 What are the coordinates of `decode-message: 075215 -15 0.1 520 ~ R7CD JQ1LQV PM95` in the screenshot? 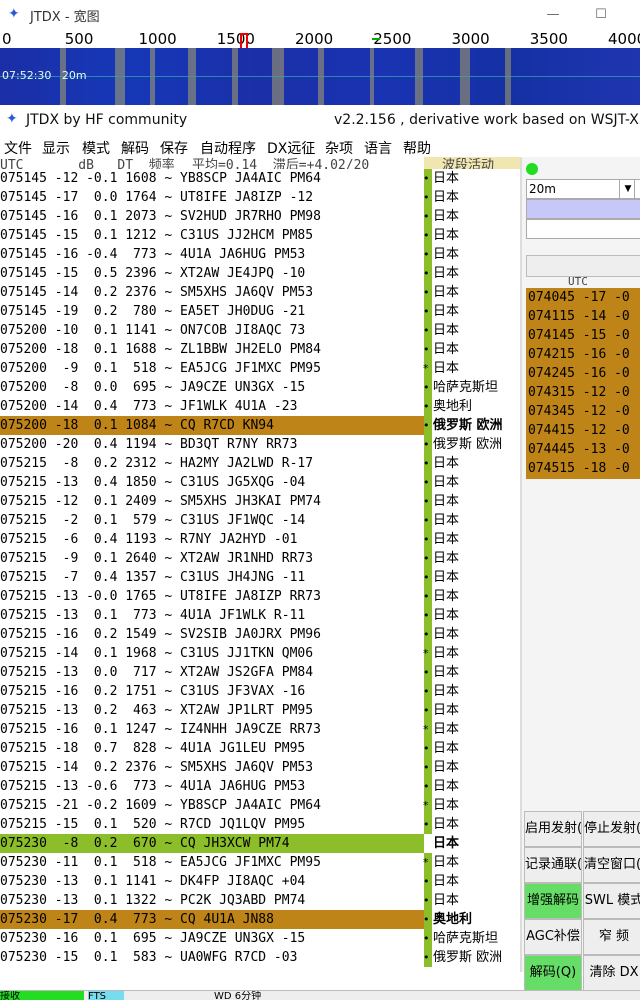 It's located at (152, 824).